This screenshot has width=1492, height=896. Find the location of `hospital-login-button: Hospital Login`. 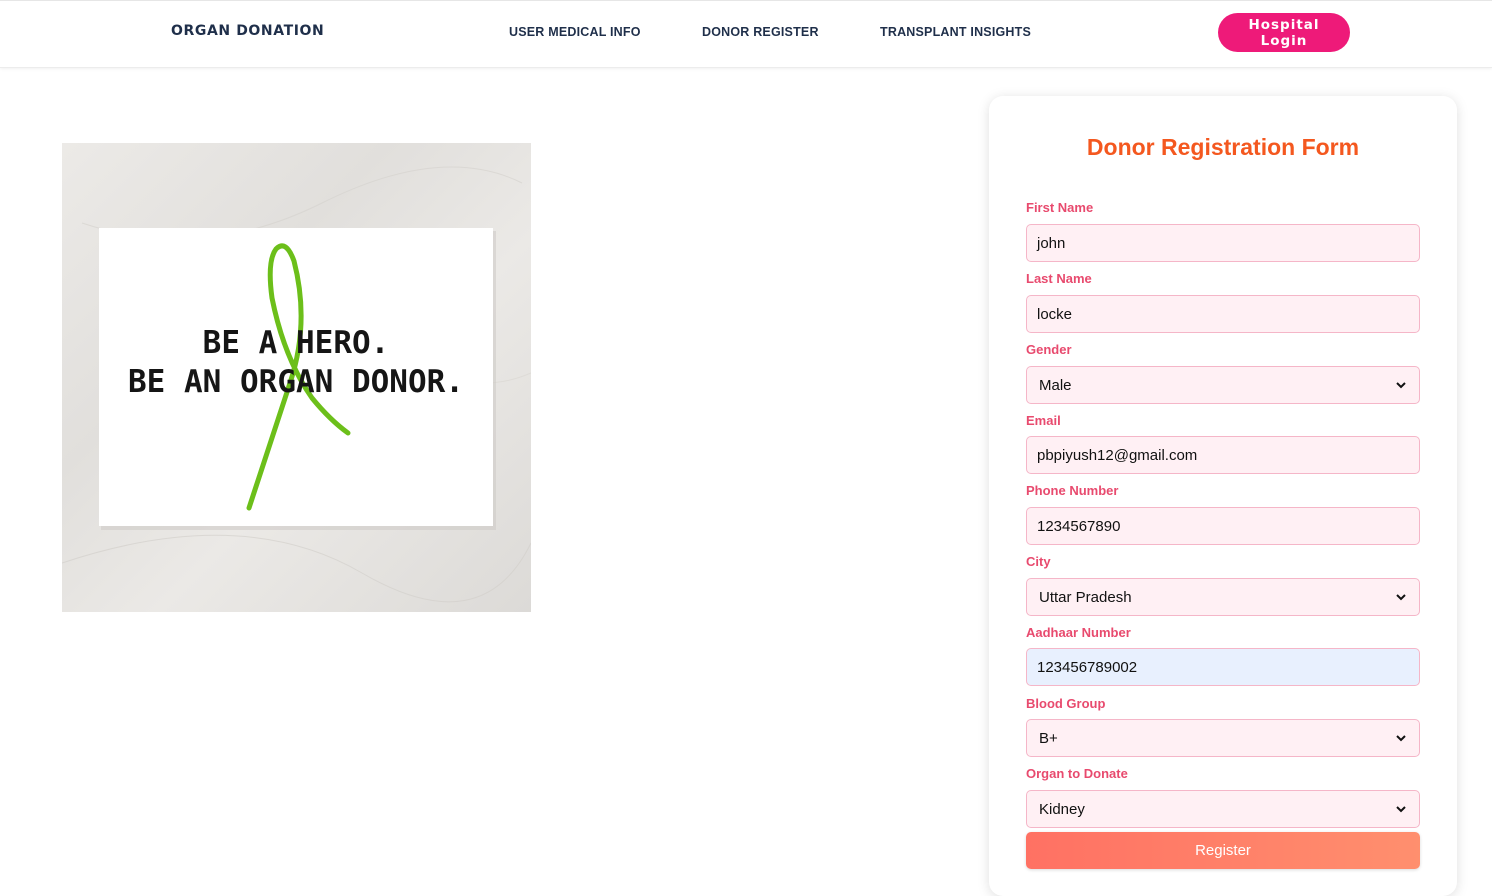

hospital-login-button: Hospital Login is located at coordinates (1284, 32).